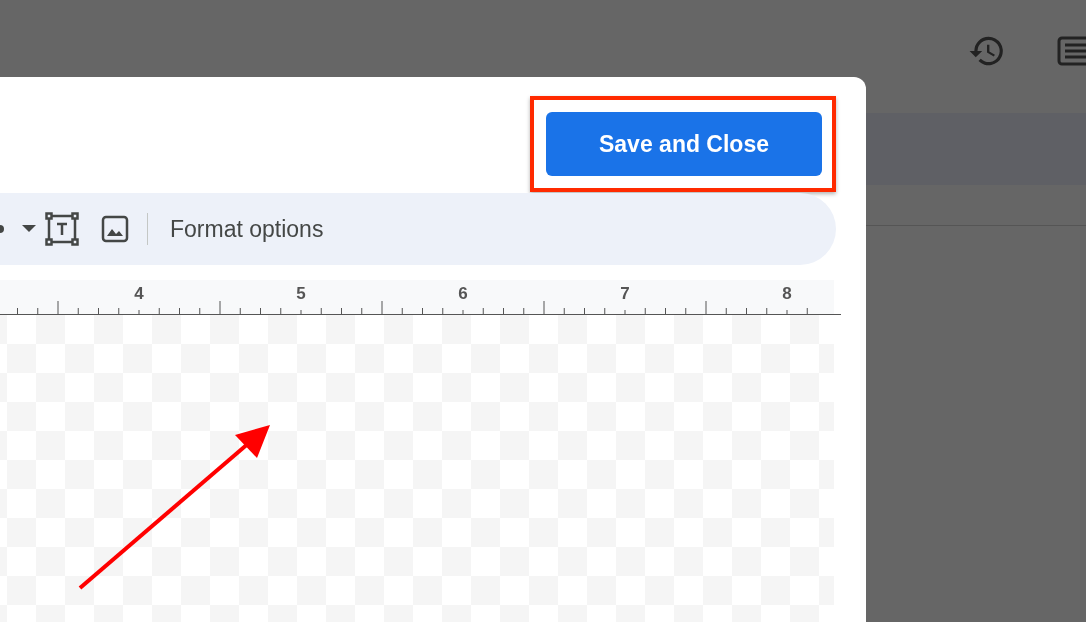 The width and height of the screenshot is (1086, 622). I want to click on ruler-number: 7, so click(625, 294).